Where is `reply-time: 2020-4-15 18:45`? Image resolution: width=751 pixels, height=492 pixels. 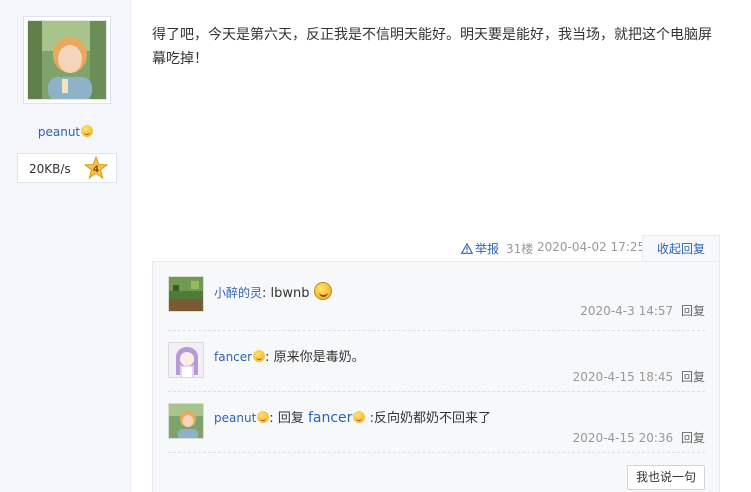 reply-time: 2020-4-15 18:45 is located at coordinates (623, 377).